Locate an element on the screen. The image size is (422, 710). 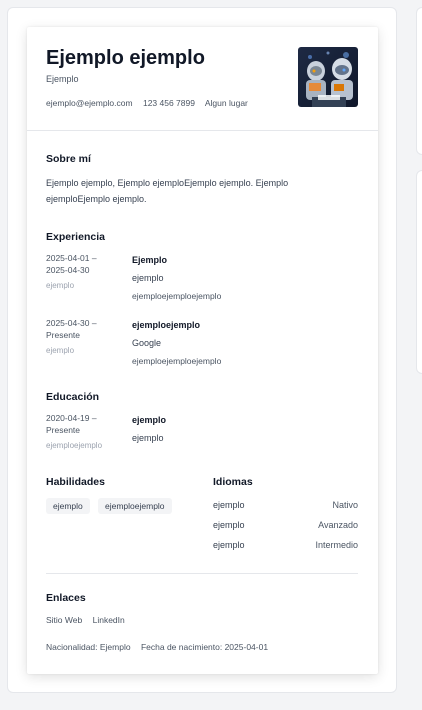
links-heading: Enlaces is located at coordinates (66, 598).